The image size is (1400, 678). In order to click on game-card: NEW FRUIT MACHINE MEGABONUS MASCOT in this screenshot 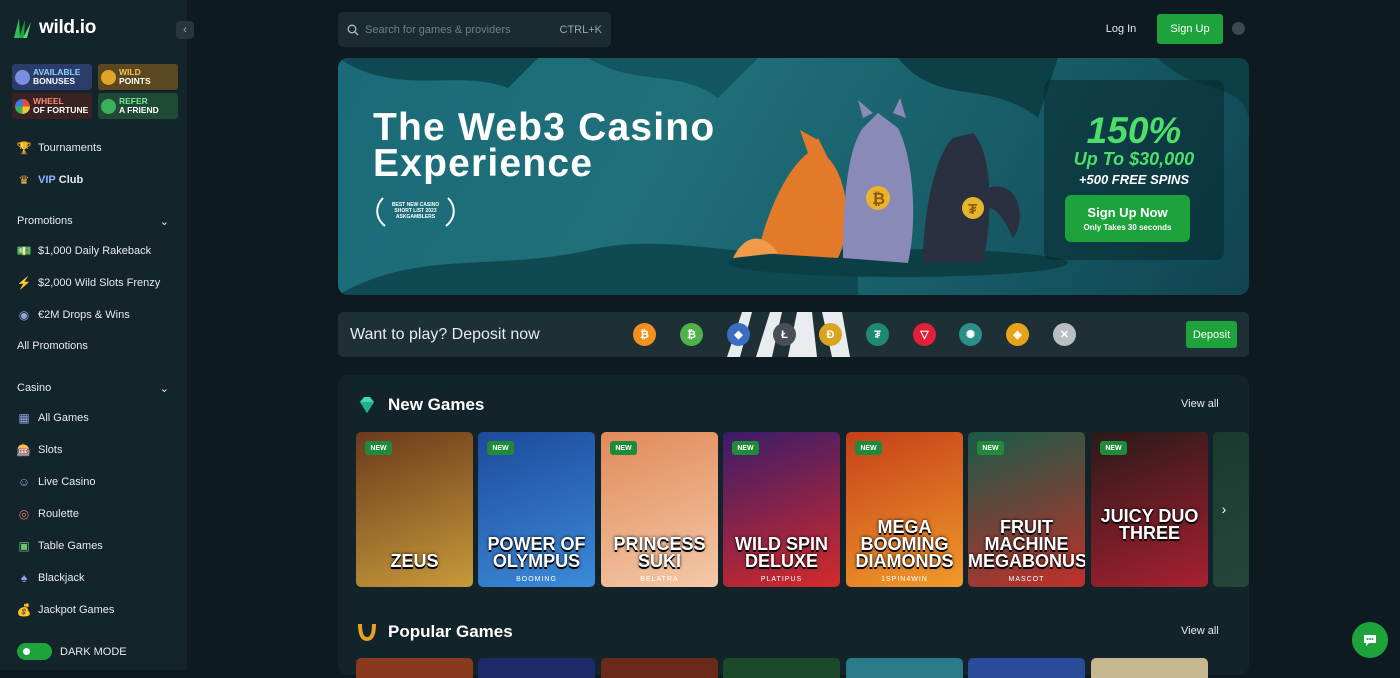, I will do `click(1026, 509)`.